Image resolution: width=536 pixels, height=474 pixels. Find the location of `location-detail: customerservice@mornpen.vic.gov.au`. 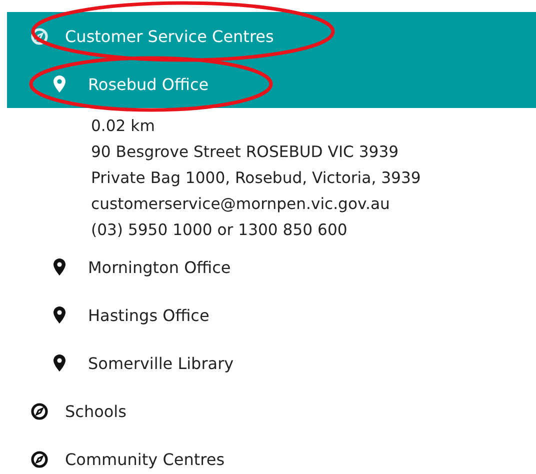

location-detail: customerservice@mornpen.vic.gov.au is located at coordinates (241, 204).